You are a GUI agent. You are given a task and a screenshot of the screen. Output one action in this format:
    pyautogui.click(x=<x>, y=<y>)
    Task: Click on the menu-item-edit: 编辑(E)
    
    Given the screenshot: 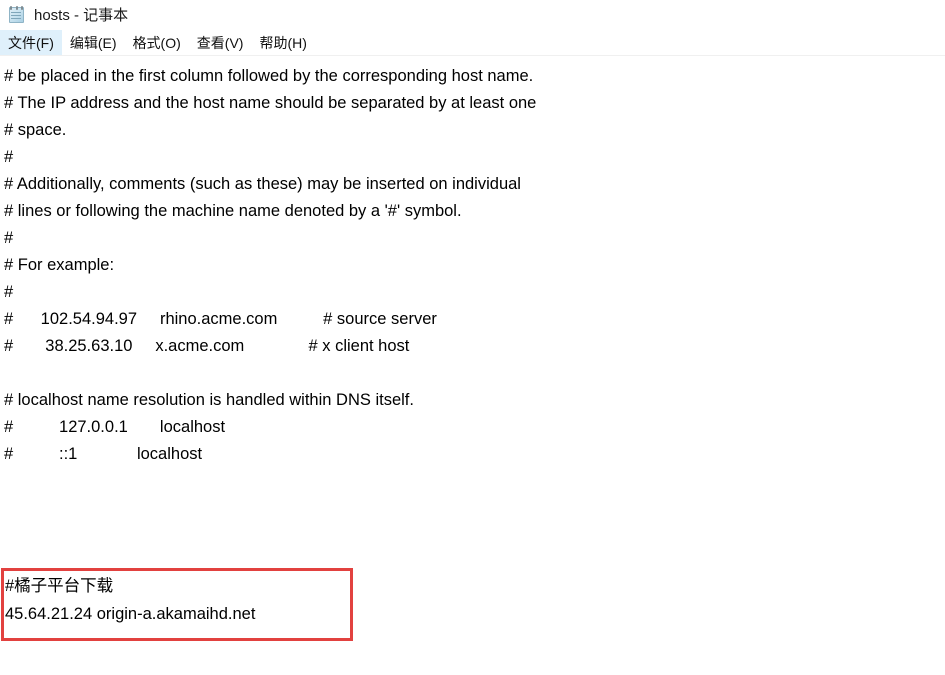 What is the action you would take?
    pyautogui.click(x=93, y=42)
    